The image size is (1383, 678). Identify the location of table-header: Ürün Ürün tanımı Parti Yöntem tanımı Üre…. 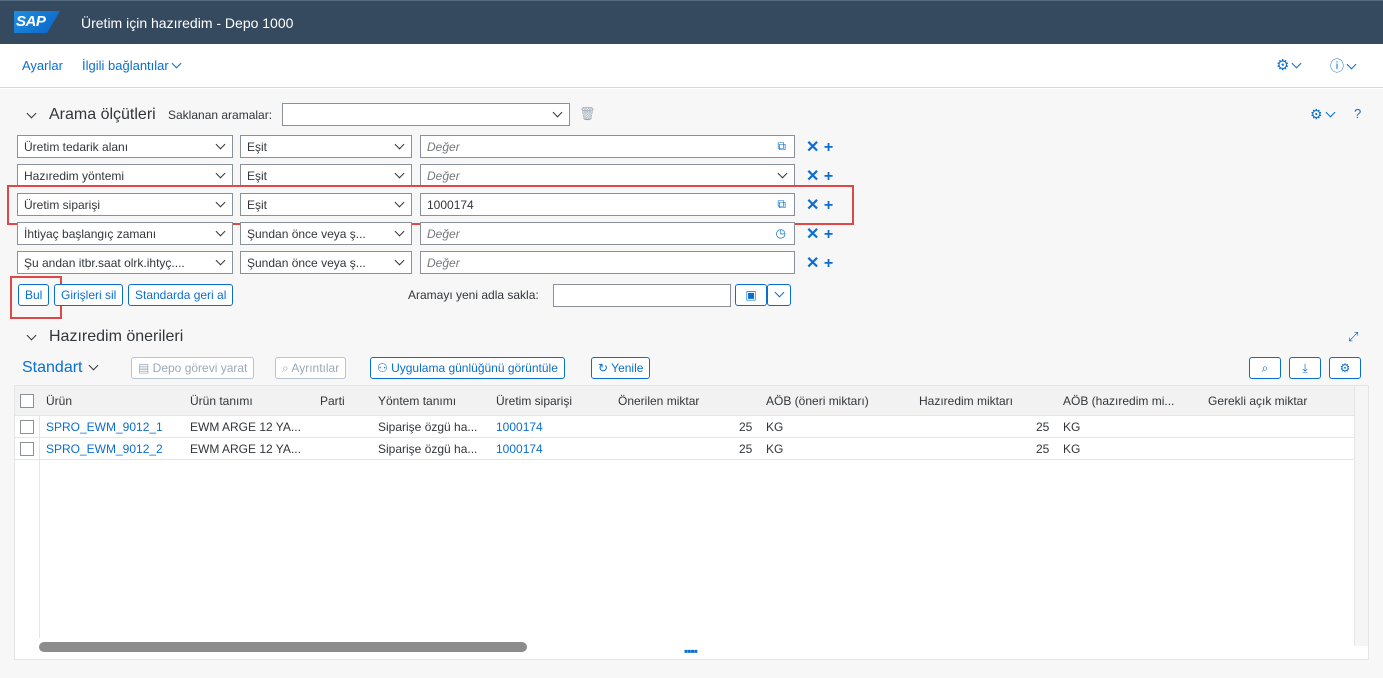
(685, 401).